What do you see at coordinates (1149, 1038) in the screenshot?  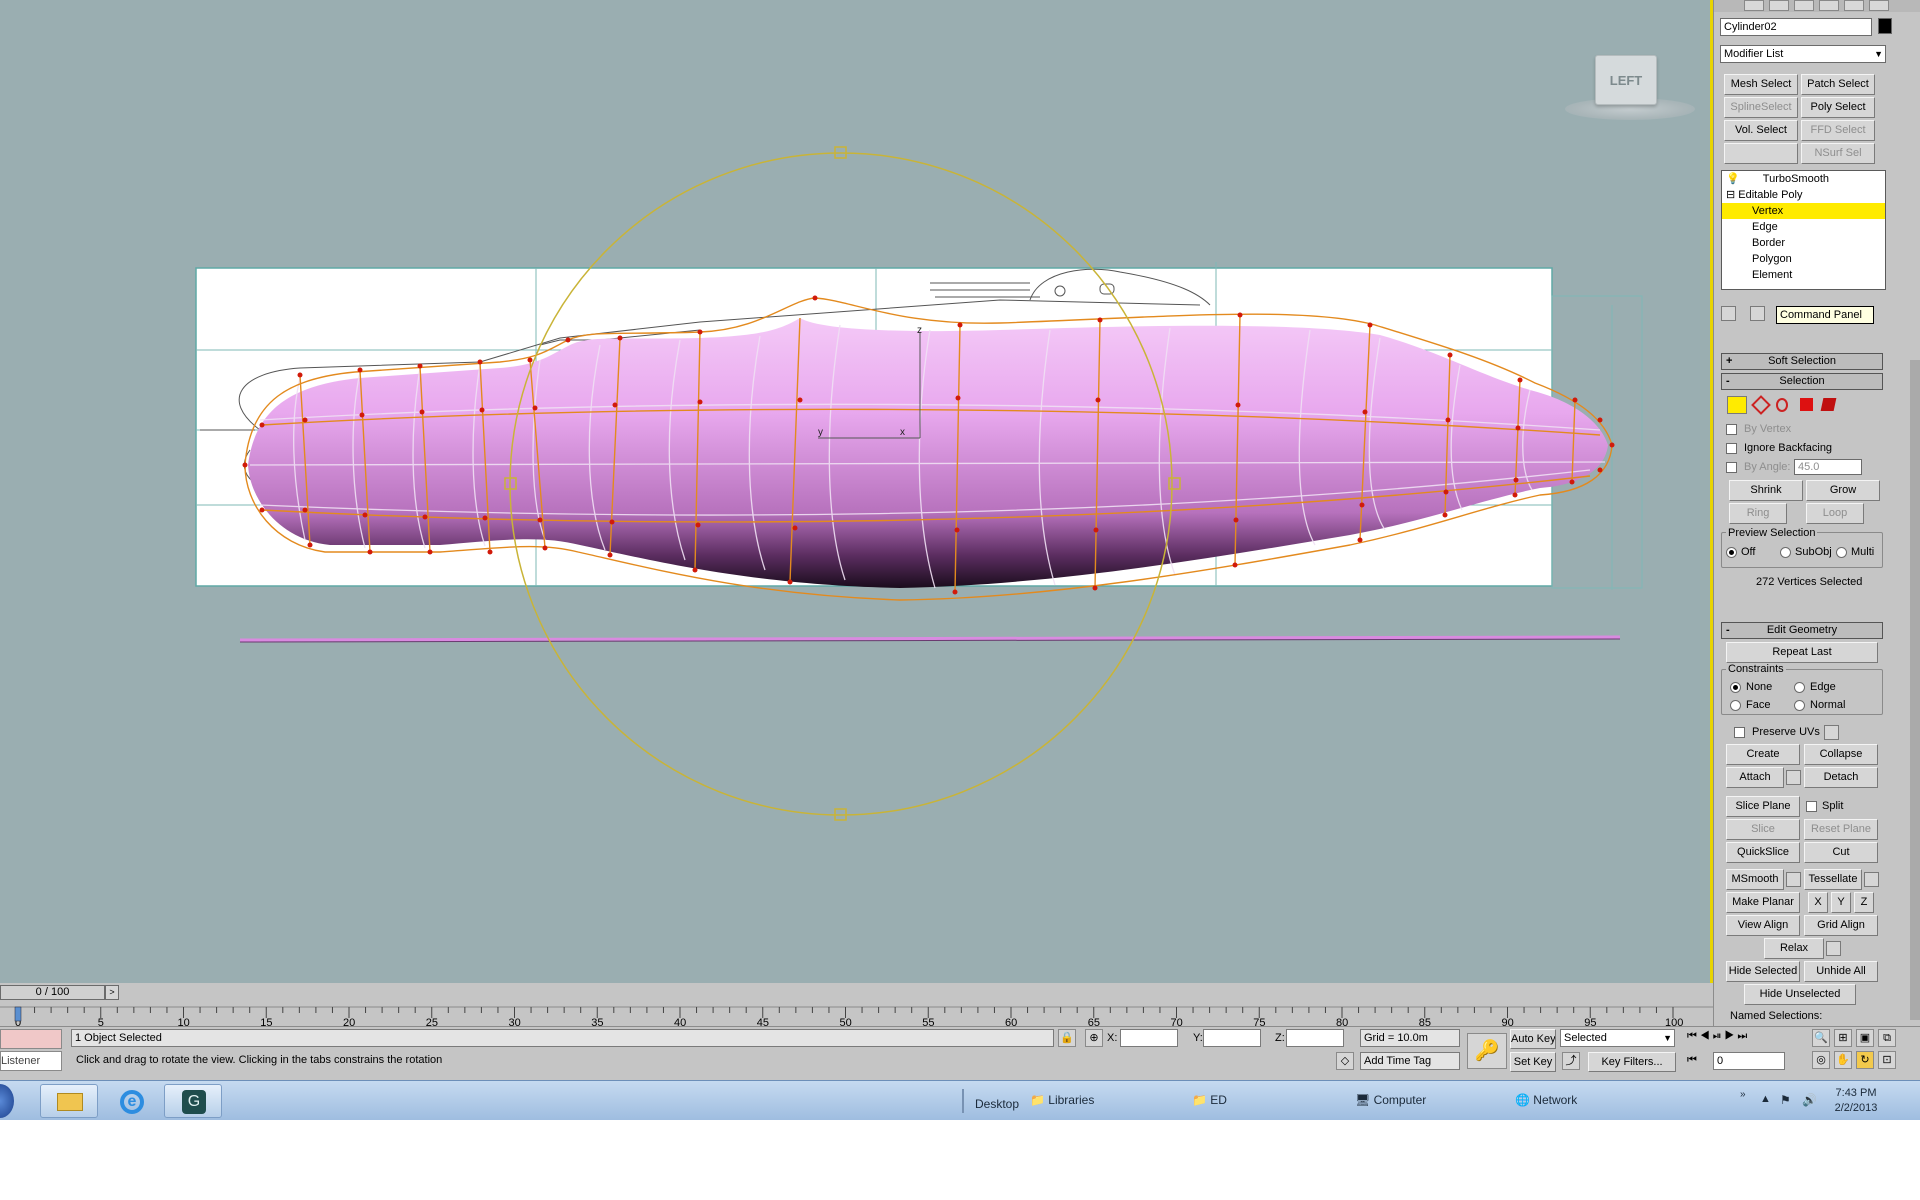 I see `x-coord-field` at bounding box center [1149, 1038].